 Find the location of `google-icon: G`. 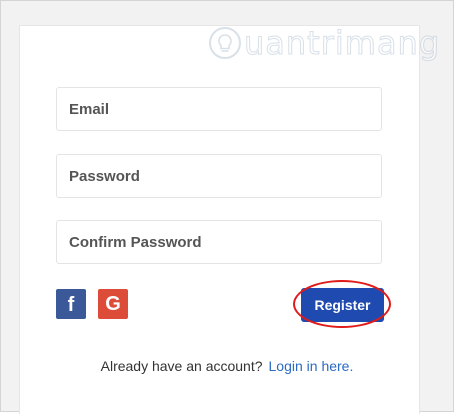

google-icon: G is located at coordinates (113, 303).